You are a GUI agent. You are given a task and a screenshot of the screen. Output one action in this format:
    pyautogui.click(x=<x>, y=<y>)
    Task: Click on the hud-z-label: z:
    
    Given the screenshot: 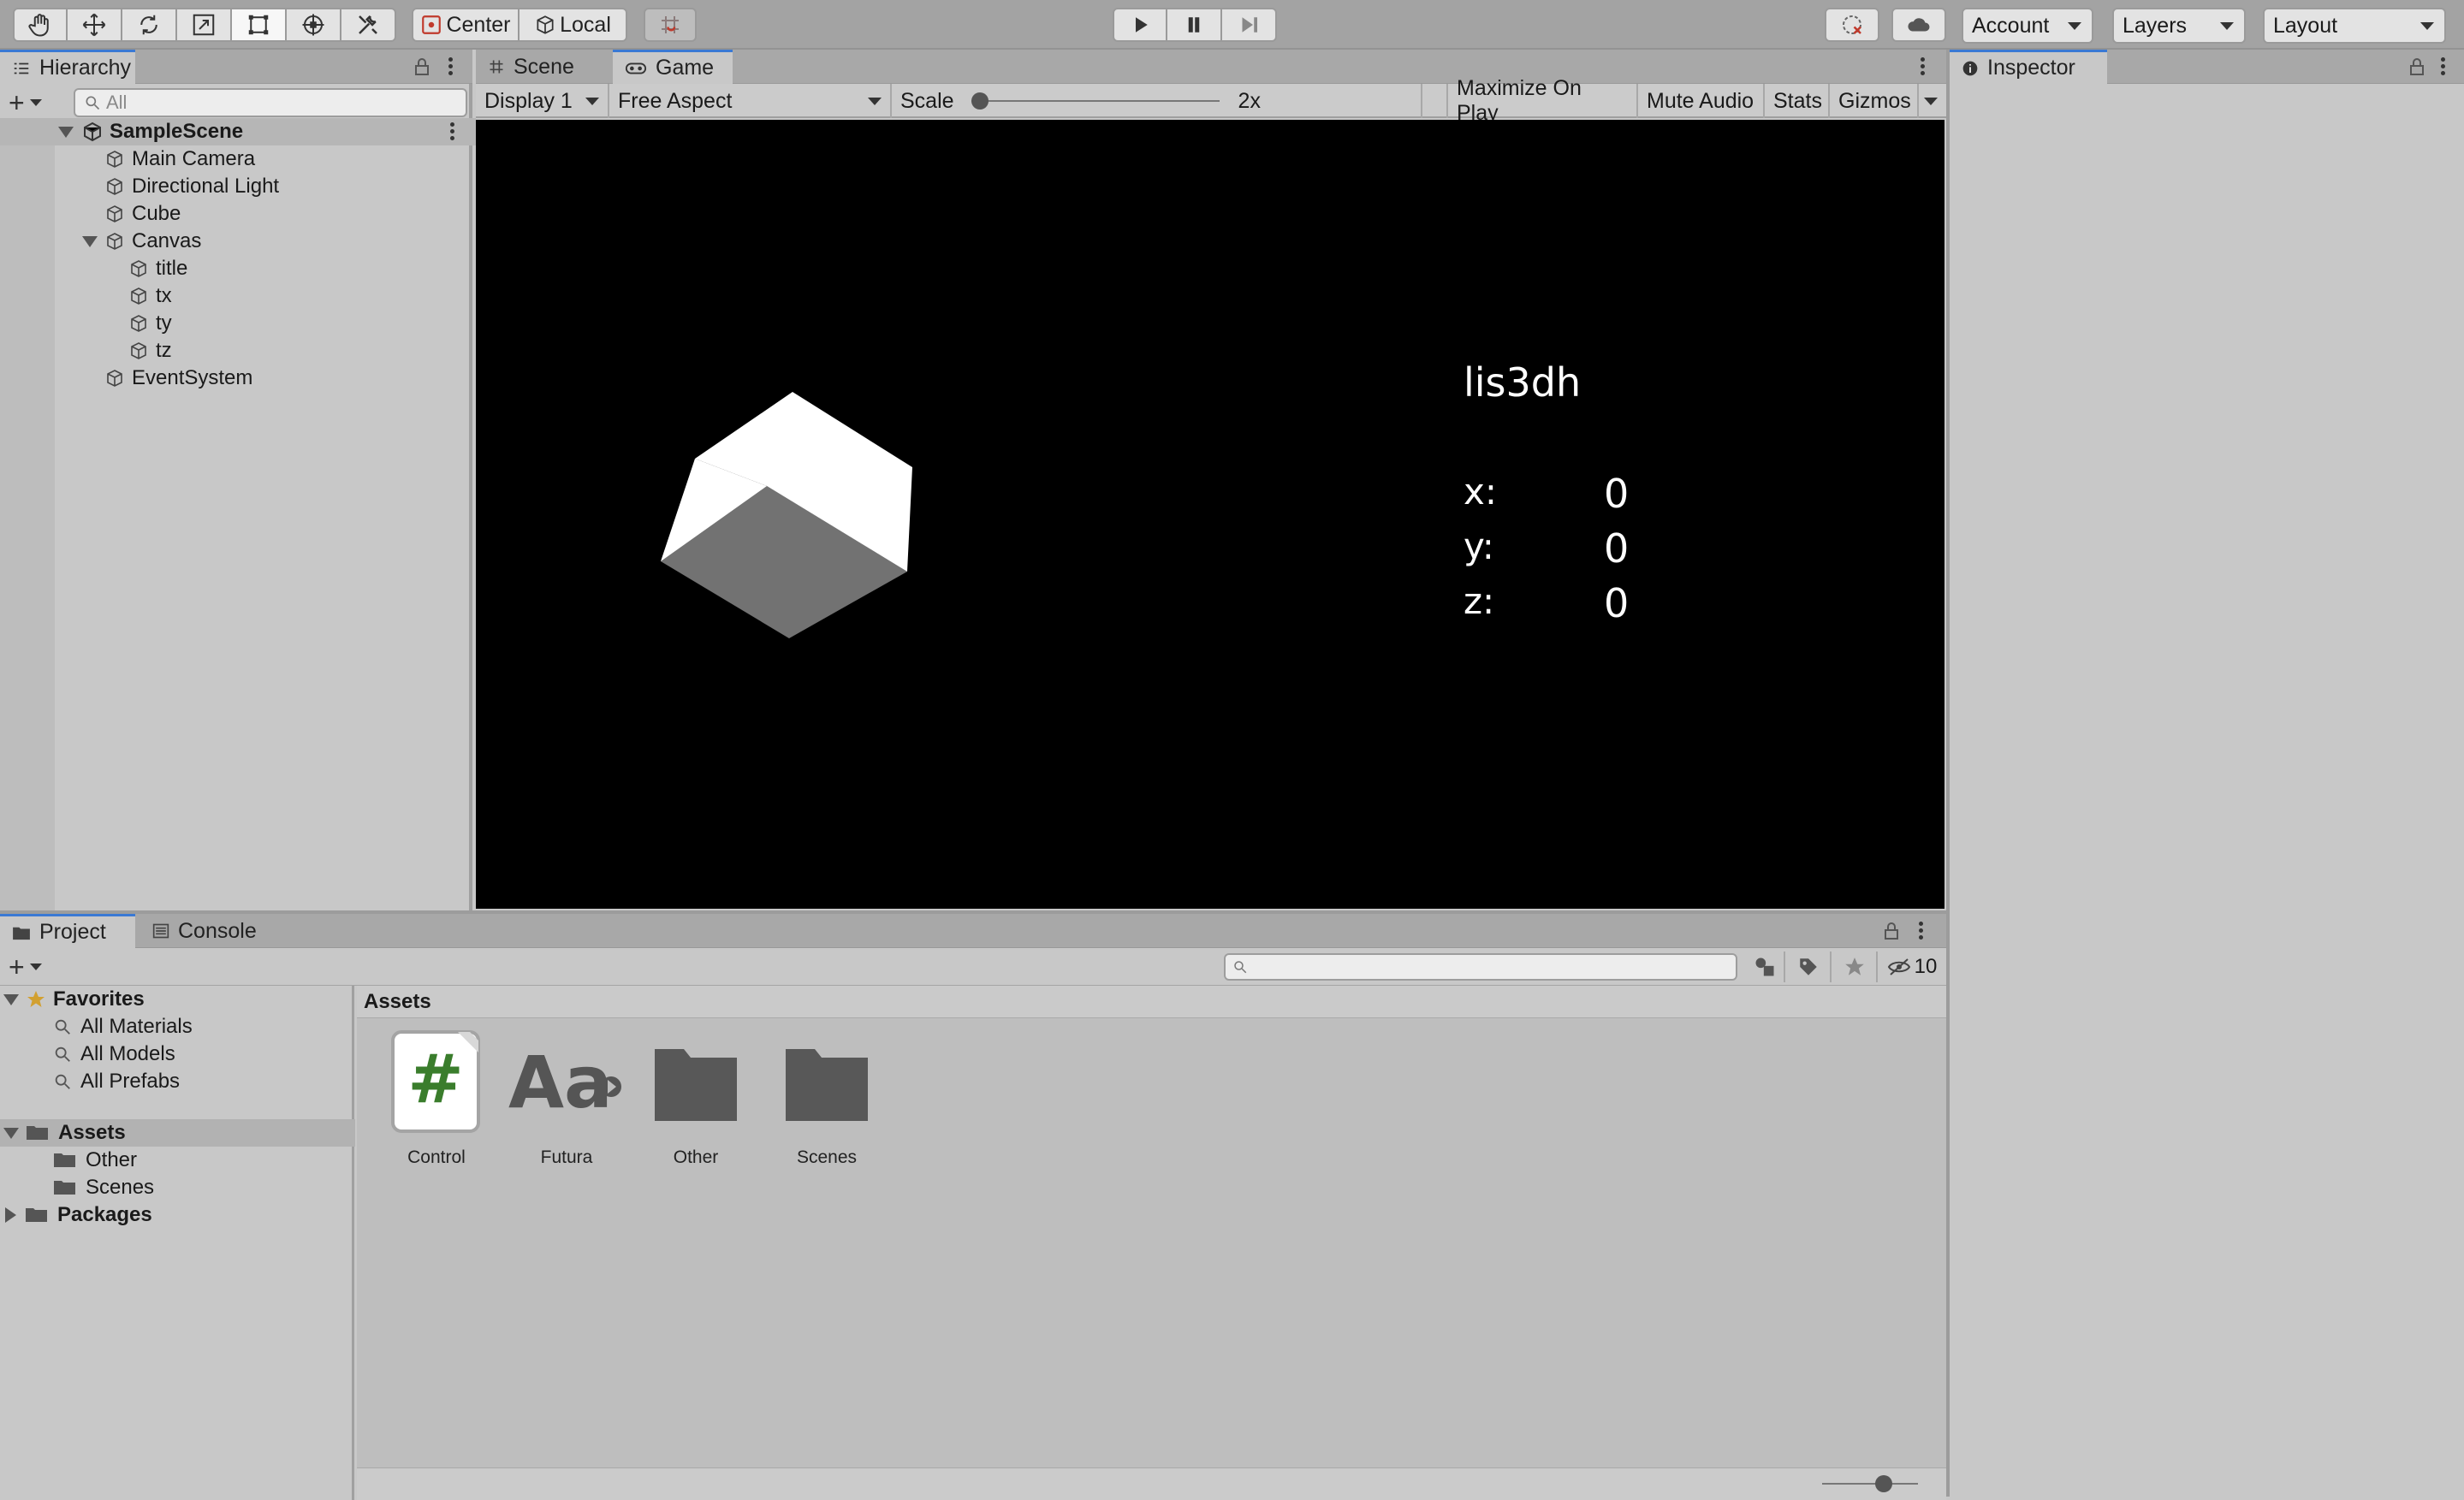 What is the action you would take?
    pyautogui.click(x=1479, y=601)
    